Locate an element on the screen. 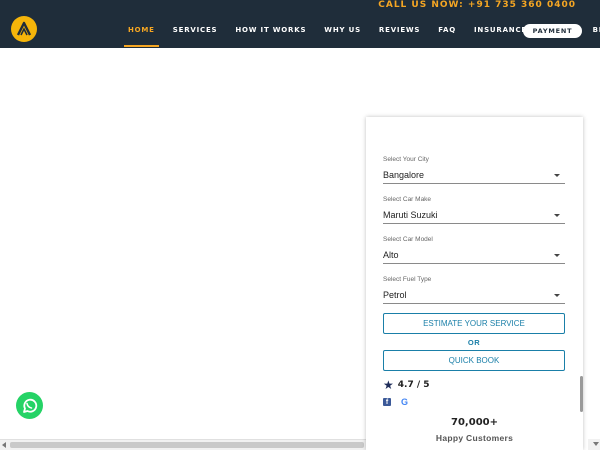 The width and height of the screenshot is (600, 450). quick-book-button: QUICK BOOK is located at coordinates (474, 360).